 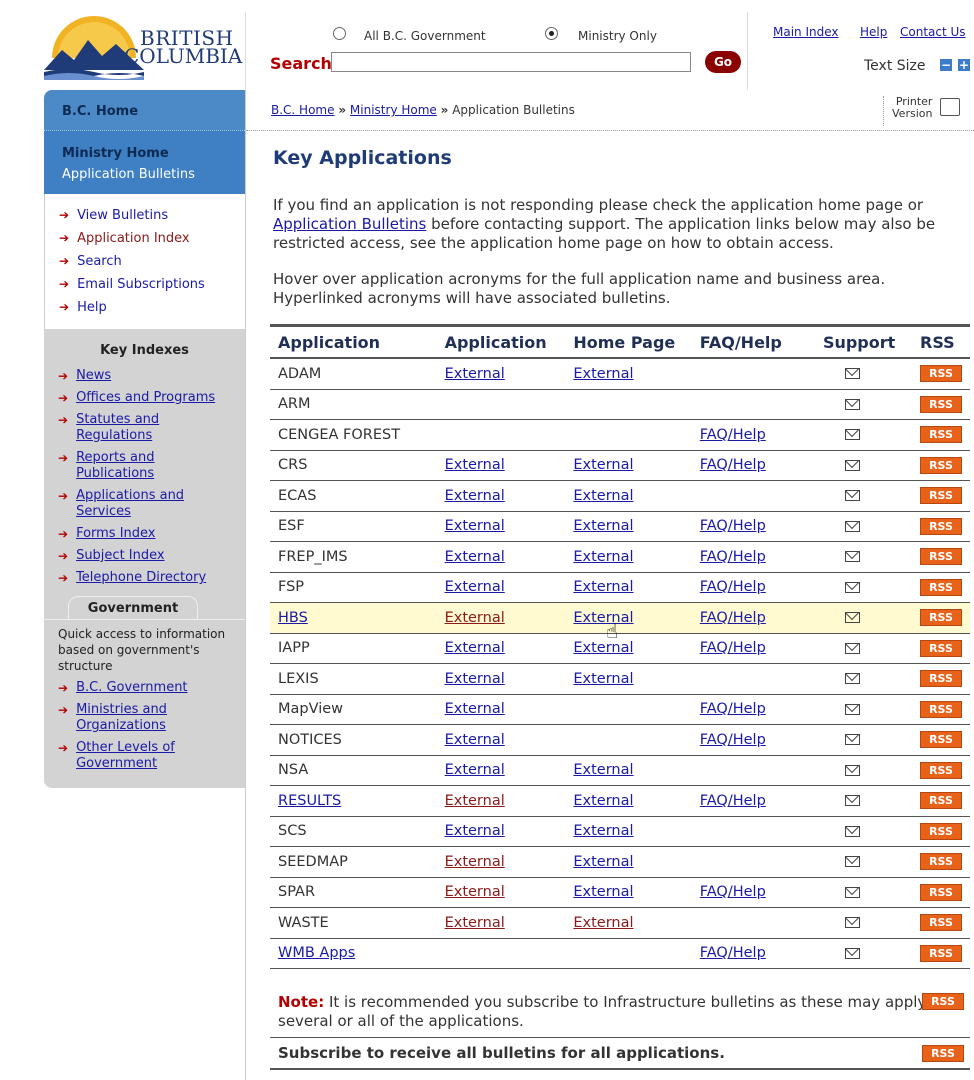 I want to click on text-size-increase-button: +, so click(x=964, y=65).